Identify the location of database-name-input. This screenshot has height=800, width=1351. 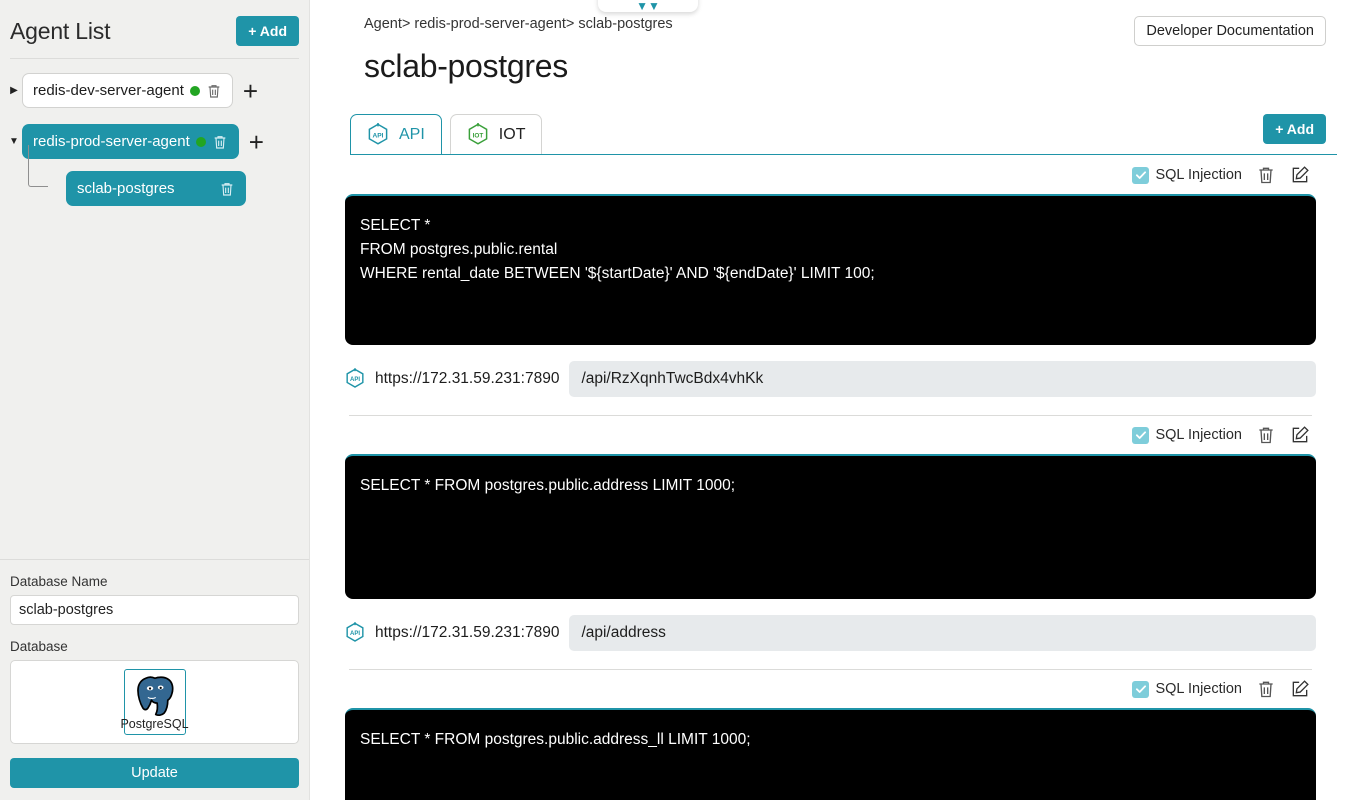
(154, 610).